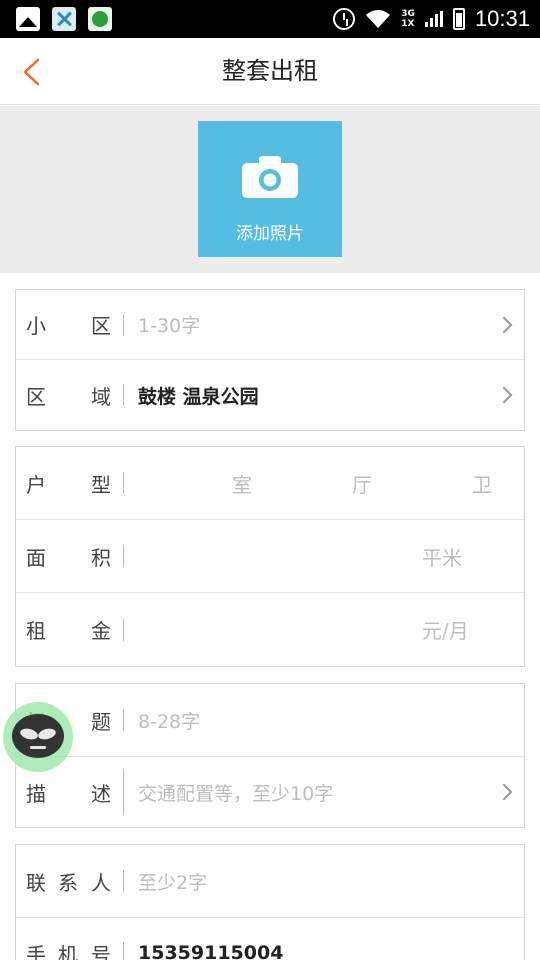 The height and width of the screenshot is (960, 540). I want to click on community-label-1: 小, so click(36, 326).